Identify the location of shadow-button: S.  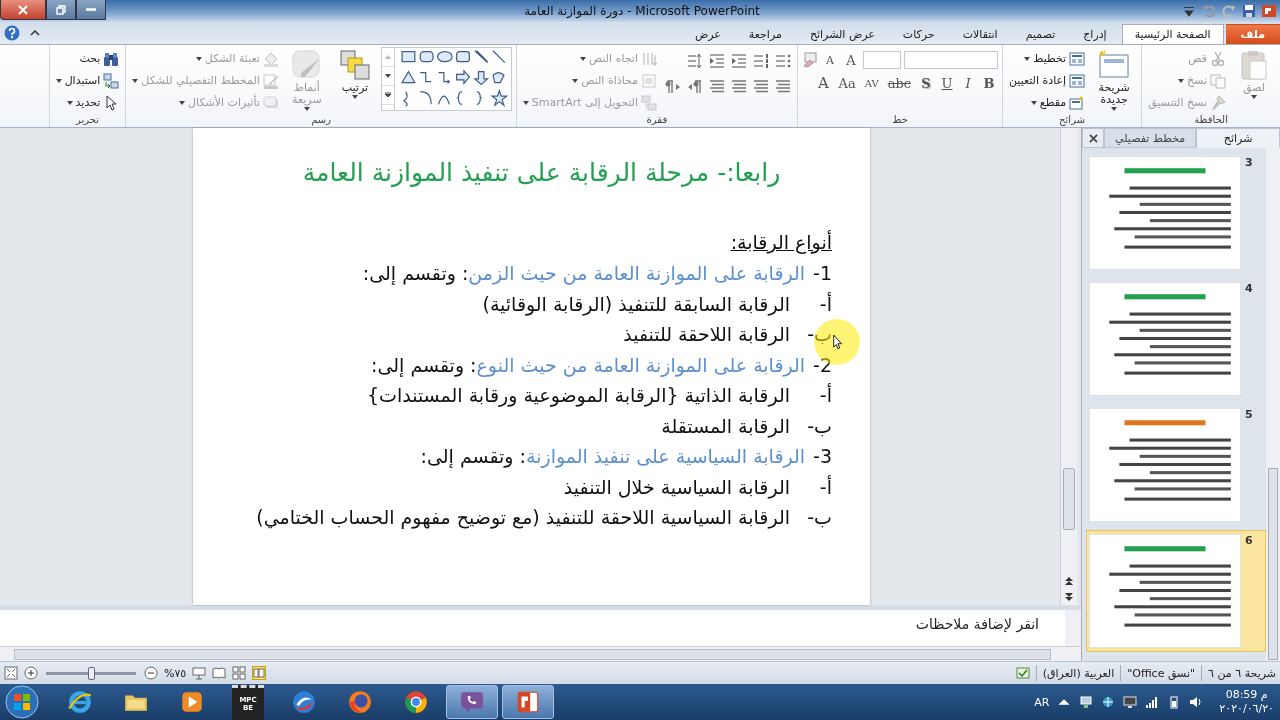
(926, 83).